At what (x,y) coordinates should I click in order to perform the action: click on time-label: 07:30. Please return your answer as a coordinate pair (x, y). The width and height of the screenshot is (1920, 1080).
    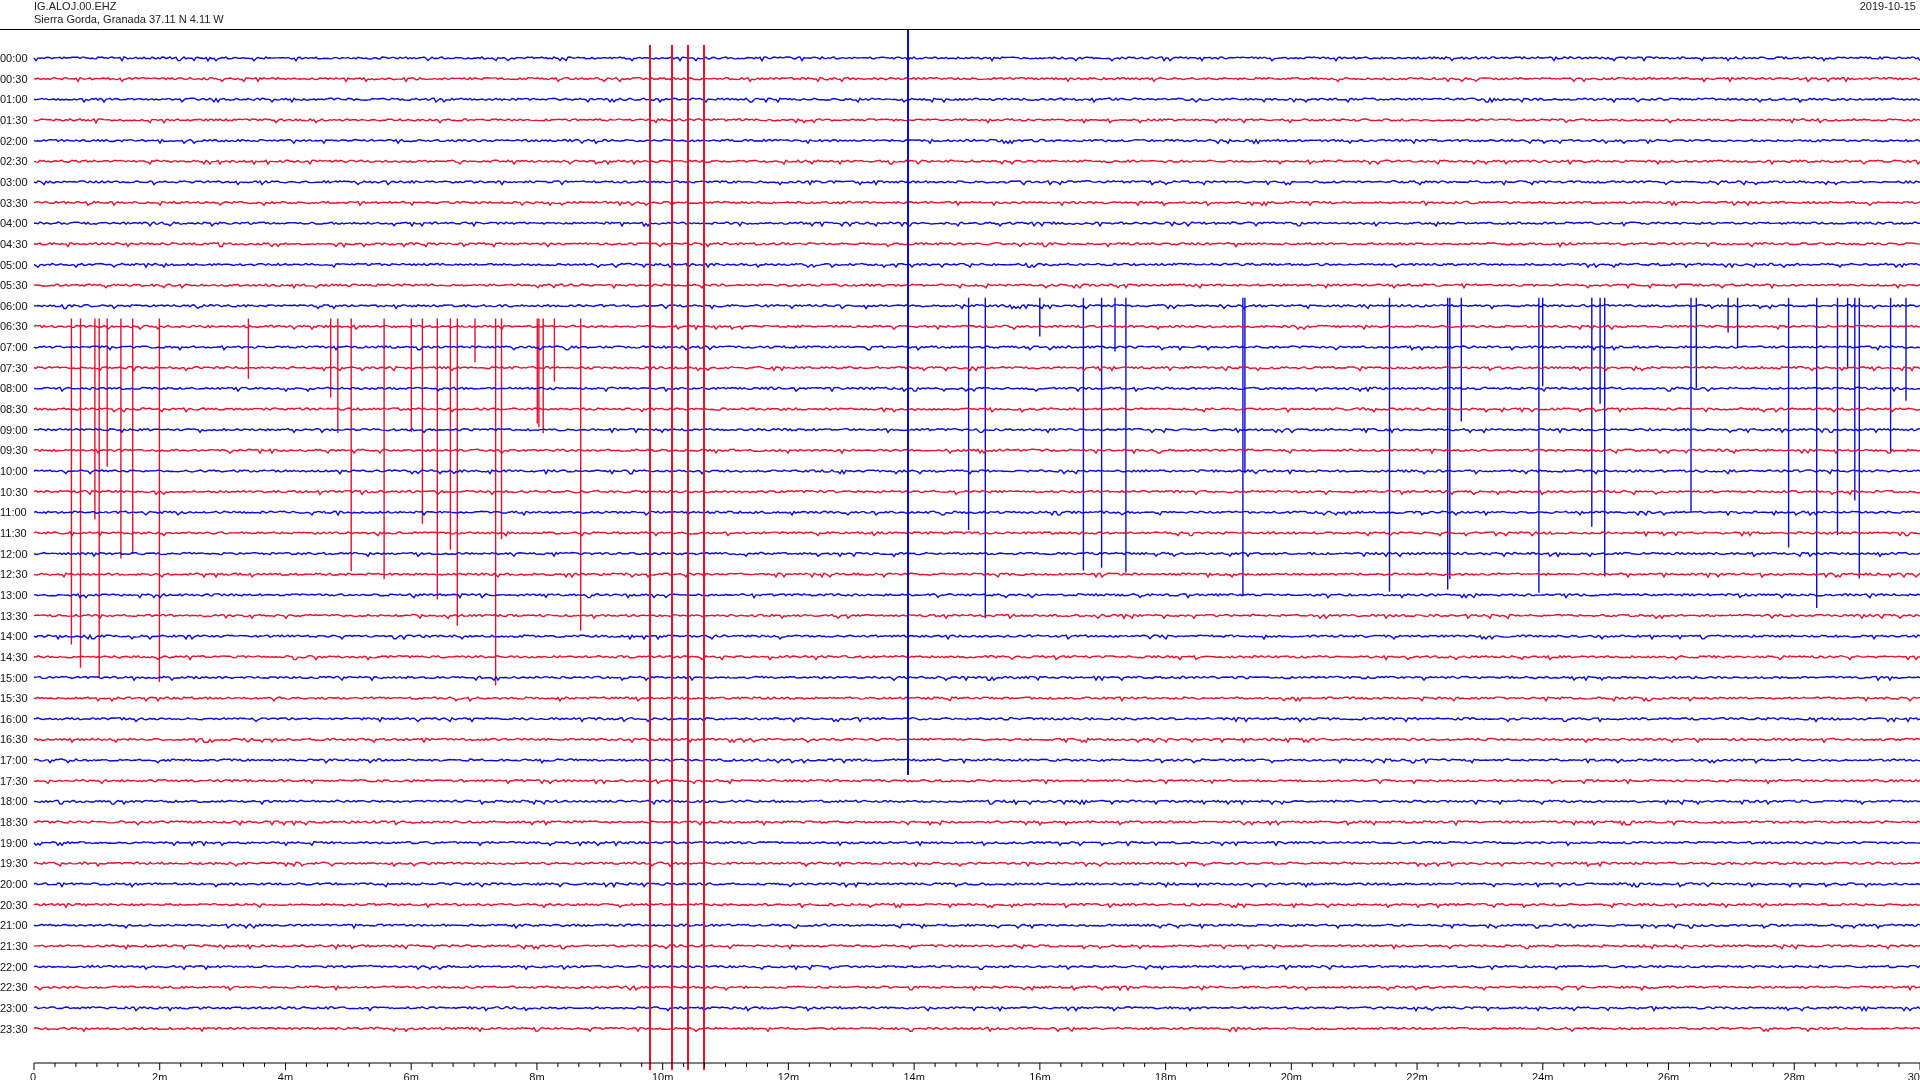
    Looking at the image, I should click on (14, 367).